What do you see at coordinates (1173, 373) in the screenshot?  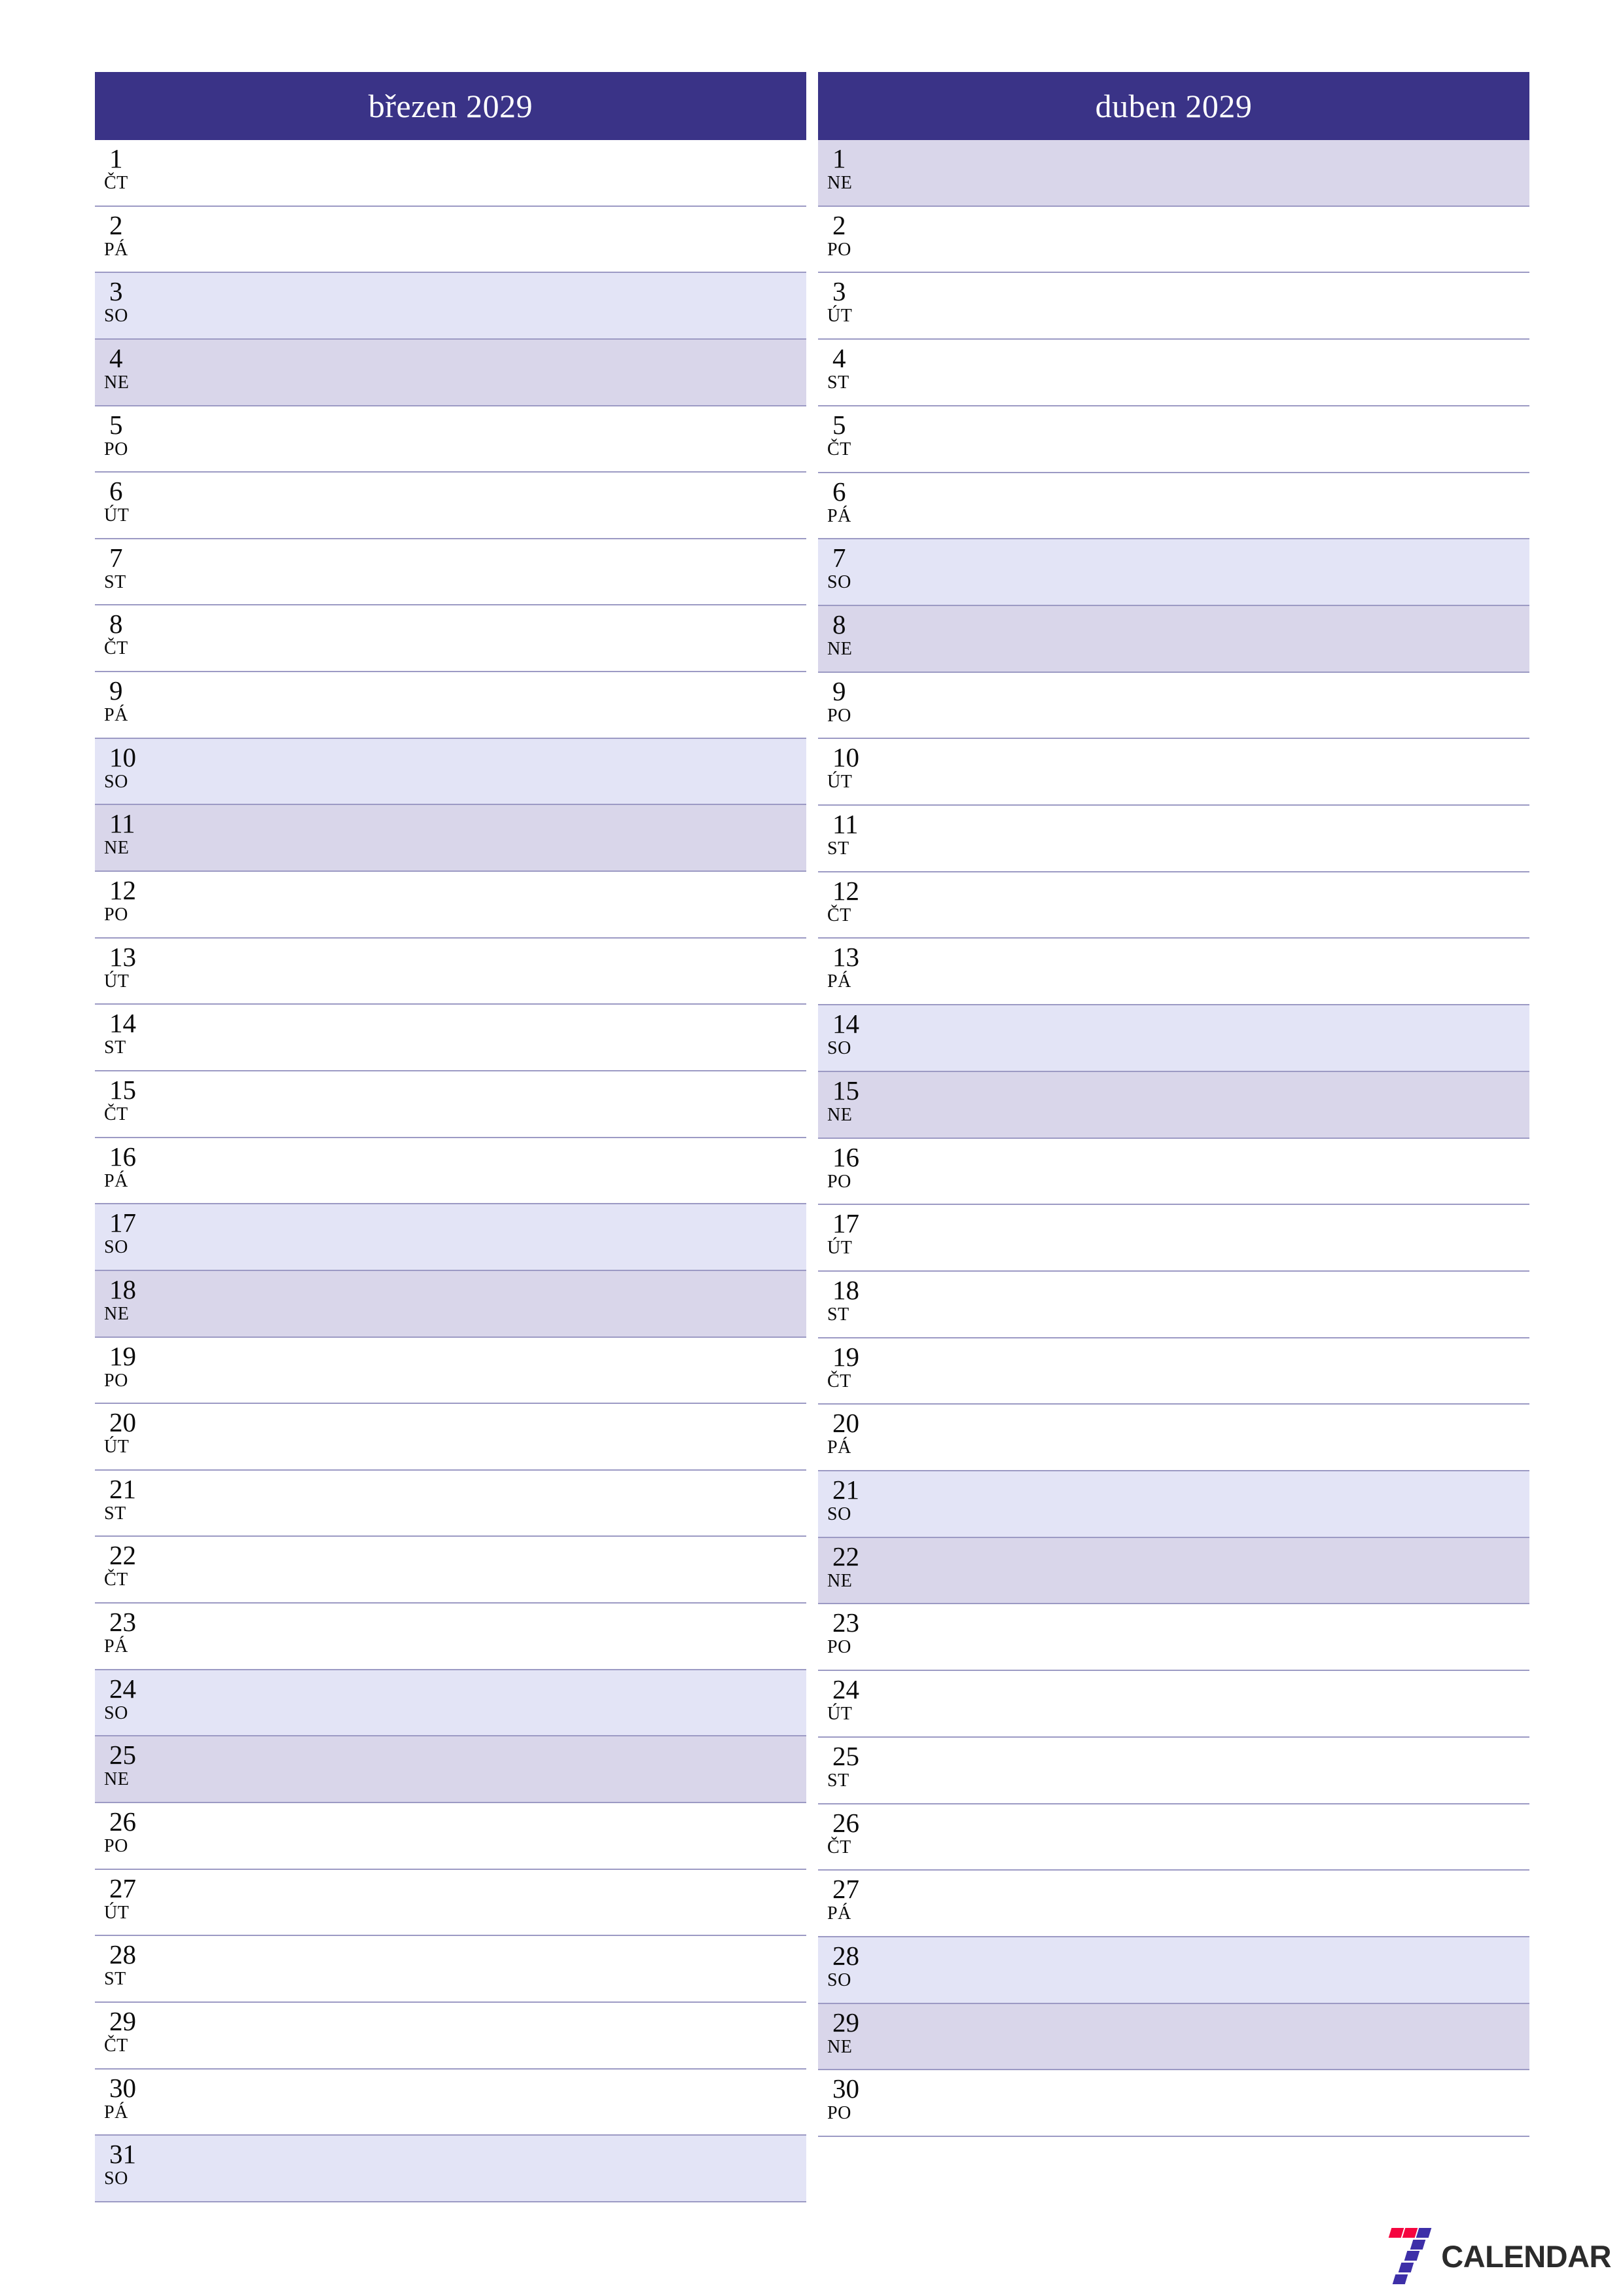 I see `day-row: 4 ST` at bounding box center [1173, 373].